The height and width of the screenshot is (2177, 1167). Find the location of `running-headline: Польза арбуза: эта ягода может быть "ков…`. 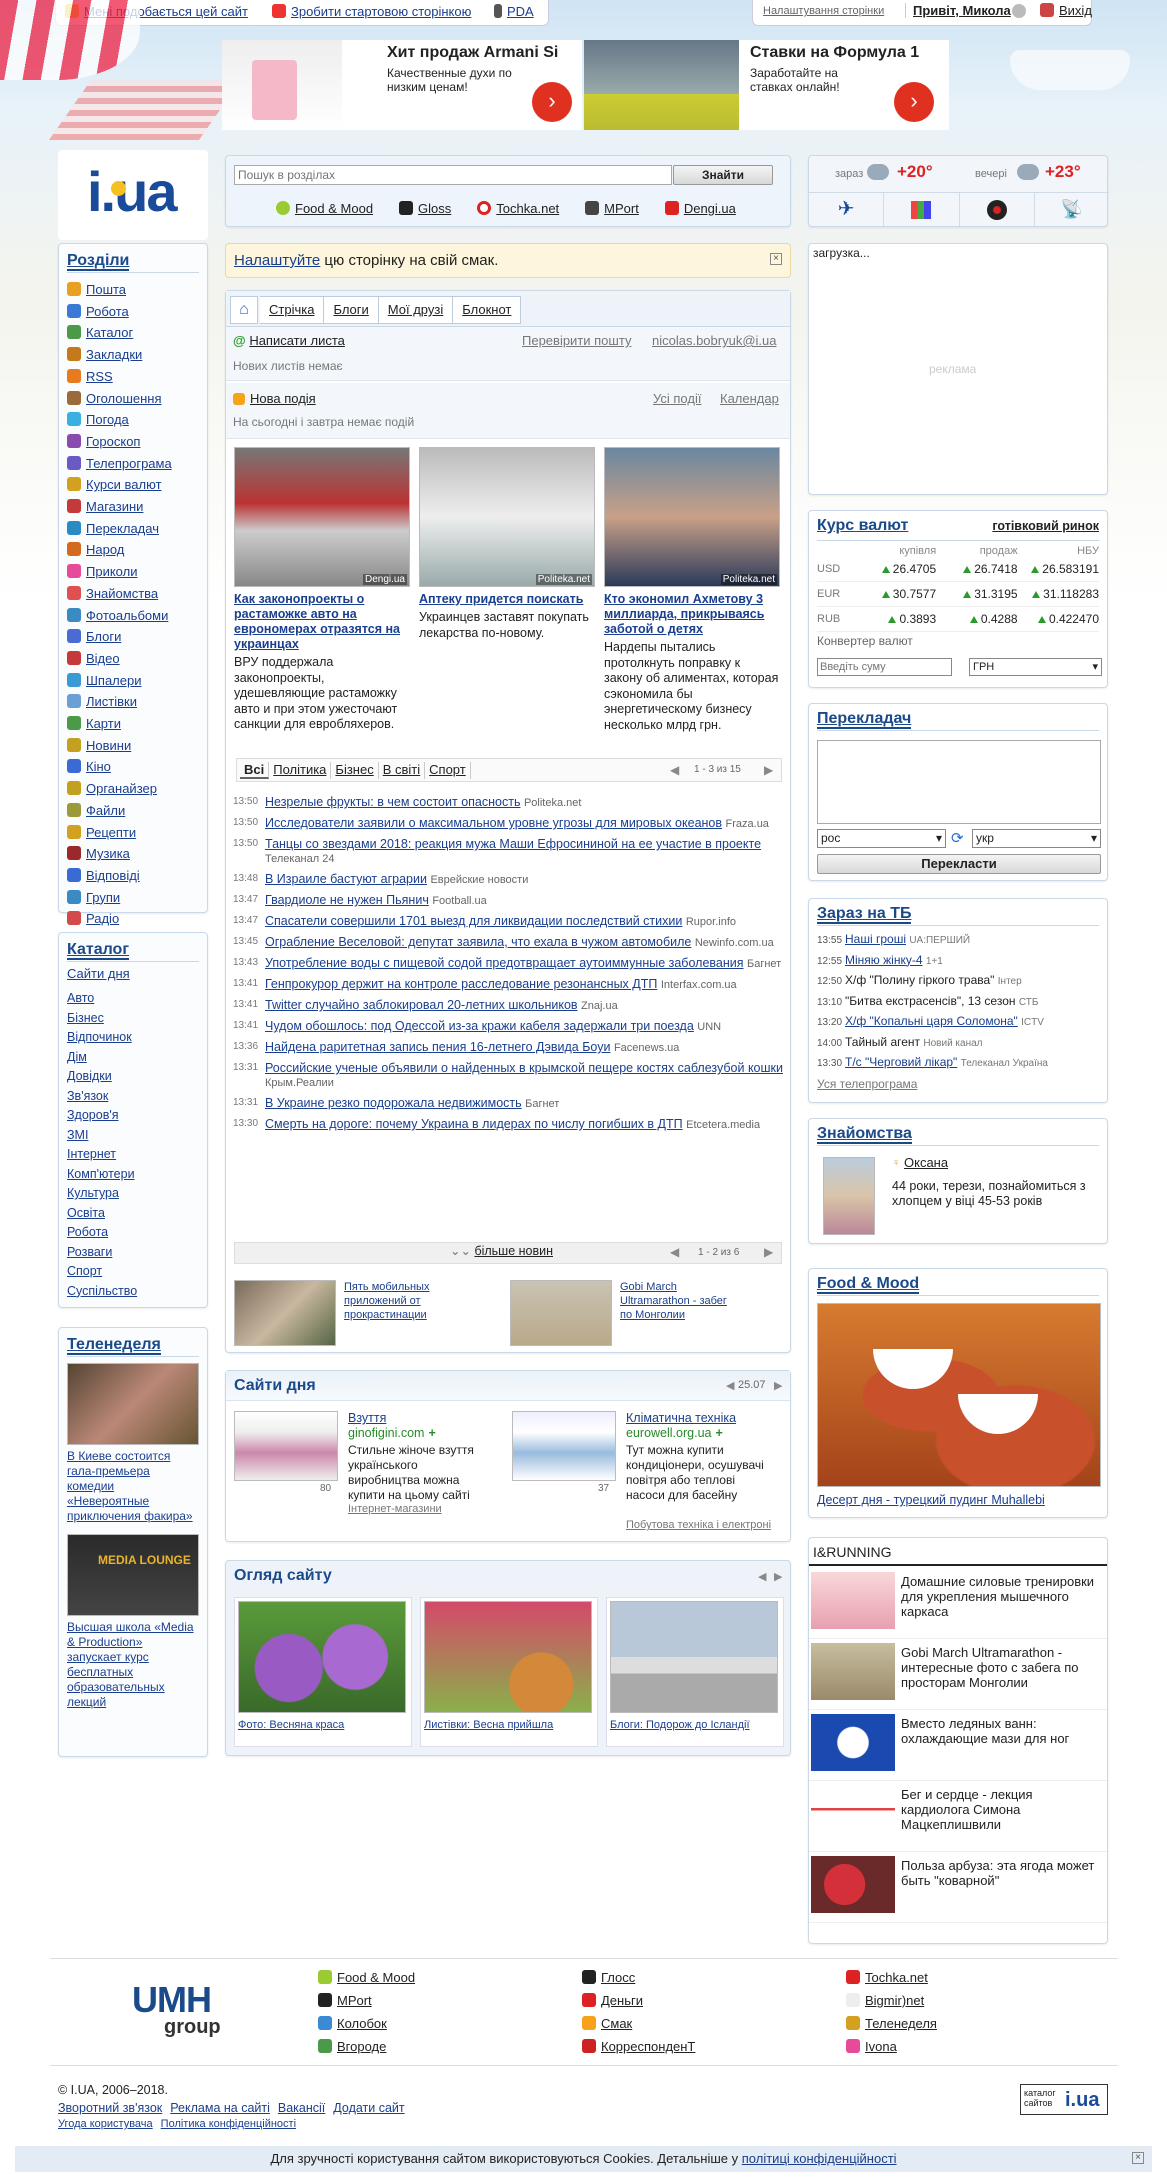

running-headline: Польза арбуза: эта ягода может быть "ков… is located at coordinates (1001, 1873).